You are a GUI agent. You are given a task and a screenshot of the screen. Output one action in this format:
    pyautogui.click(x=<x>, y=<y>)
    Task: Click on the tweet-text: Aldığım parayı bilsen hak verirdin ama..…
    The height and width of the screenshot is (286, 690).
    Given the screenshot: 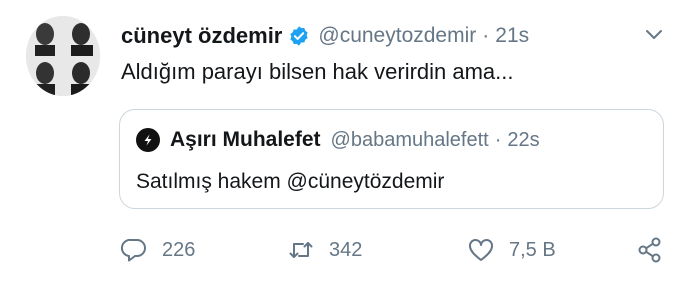 What is the action you would take?
    pyautogui.click(x=317, y=71)
    